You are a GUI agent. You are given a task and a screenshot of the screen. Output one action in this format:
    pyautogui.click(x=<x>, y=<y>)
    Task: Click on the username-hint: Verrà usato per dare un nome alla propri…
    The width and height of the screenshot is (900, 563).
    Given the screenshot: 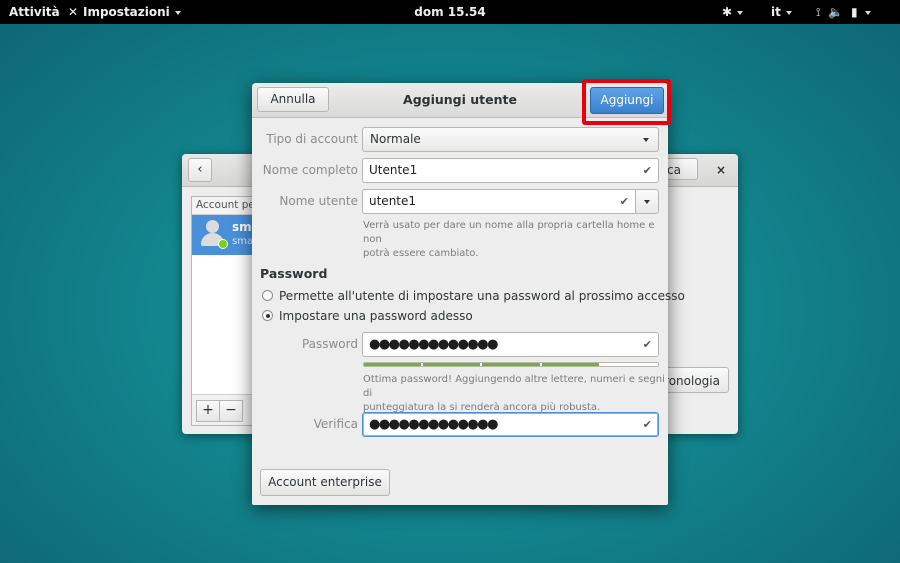 What is the action you would take?
    pyautogui.click(x=515, y=240)
    